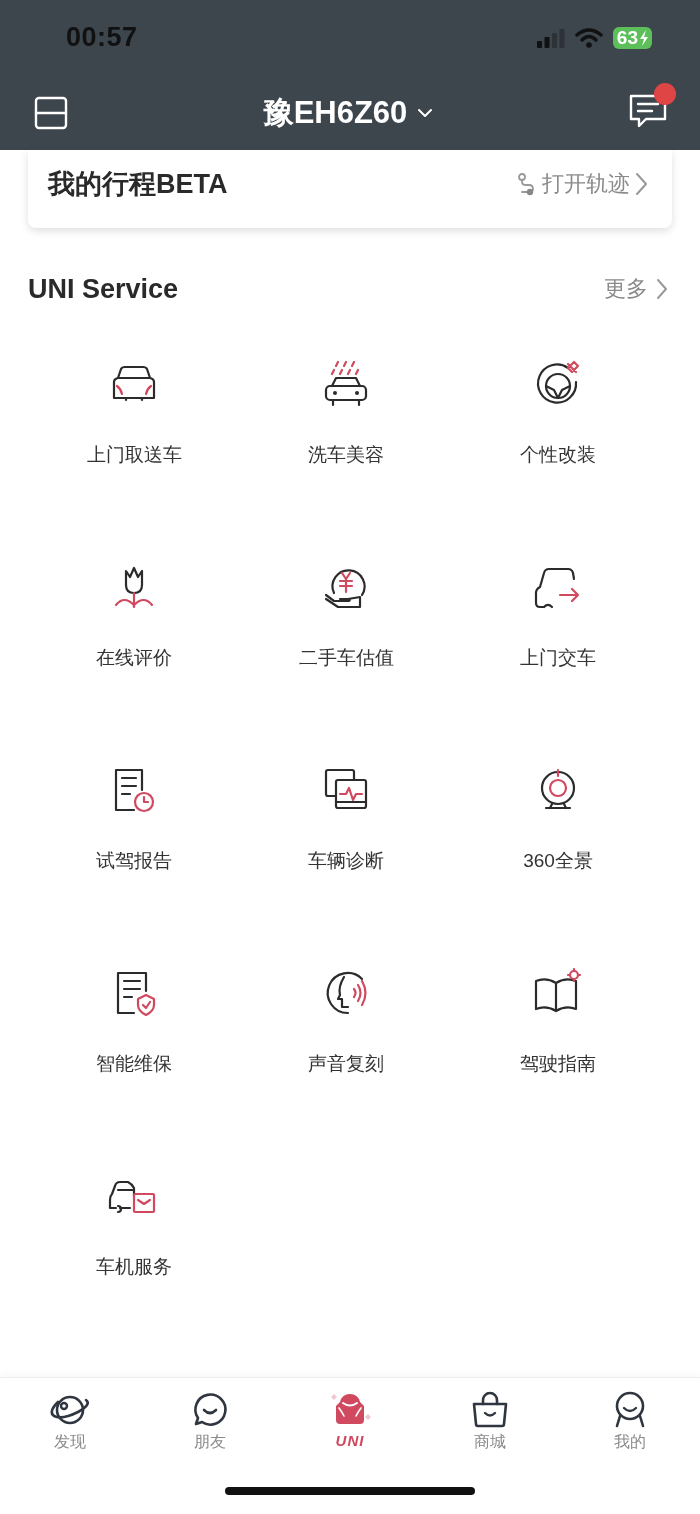  What do you see at coordinates (558, 816) in the screenshot?
I see `service-item: 360全景` at bounding box center [558, 816].